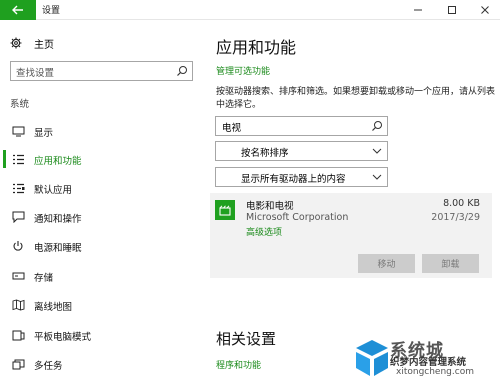  Describe the element at coordinates (20, 104) in the screenshot. I see `sidebar-section-label: 系统` at that location.